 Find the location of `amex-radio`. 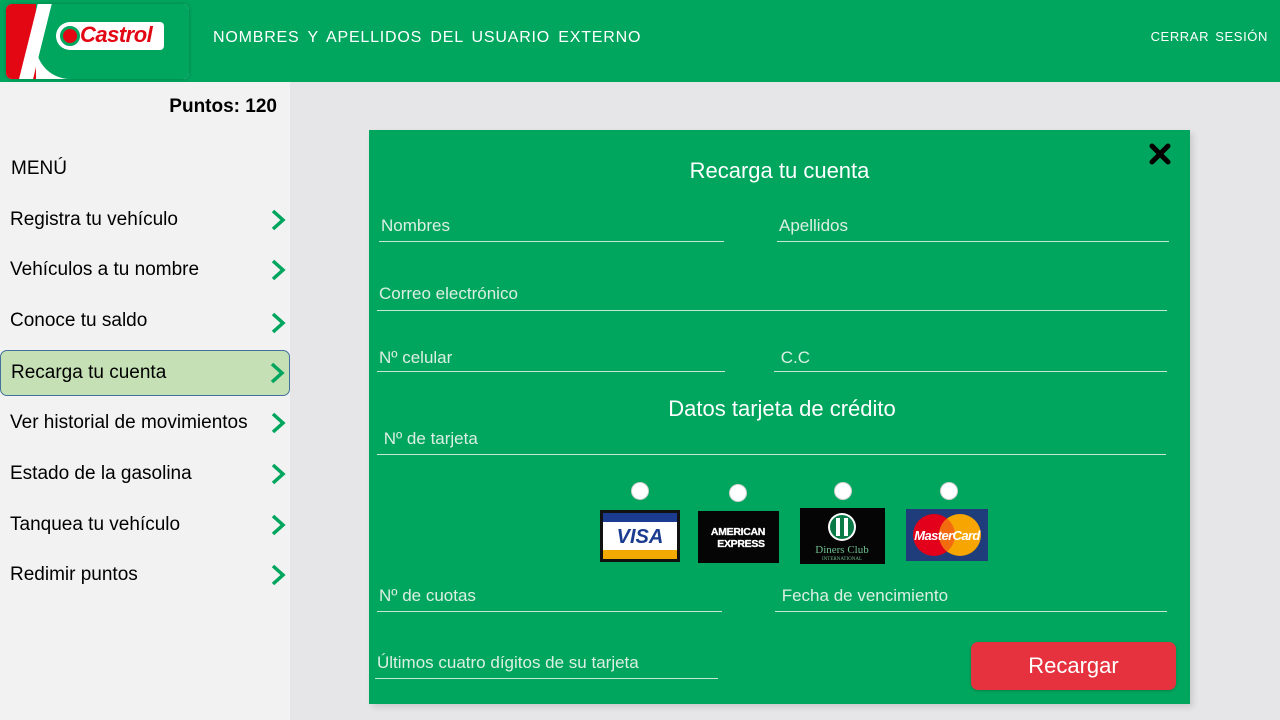

amex-radio is located at coordinates (738, 493).